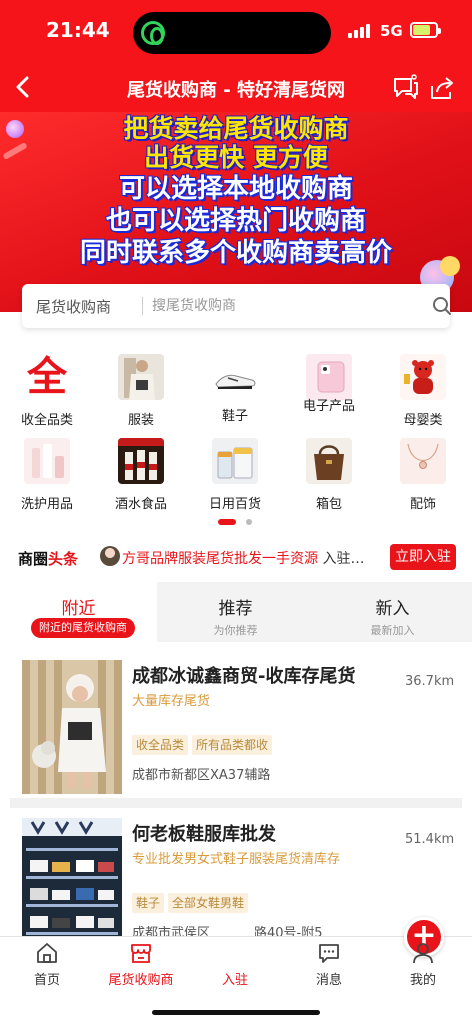 This screenshot has height=1024, width=472. Describe the element at coordinates (329, 377) in the screenshot. I see `phone-photo` at that location.